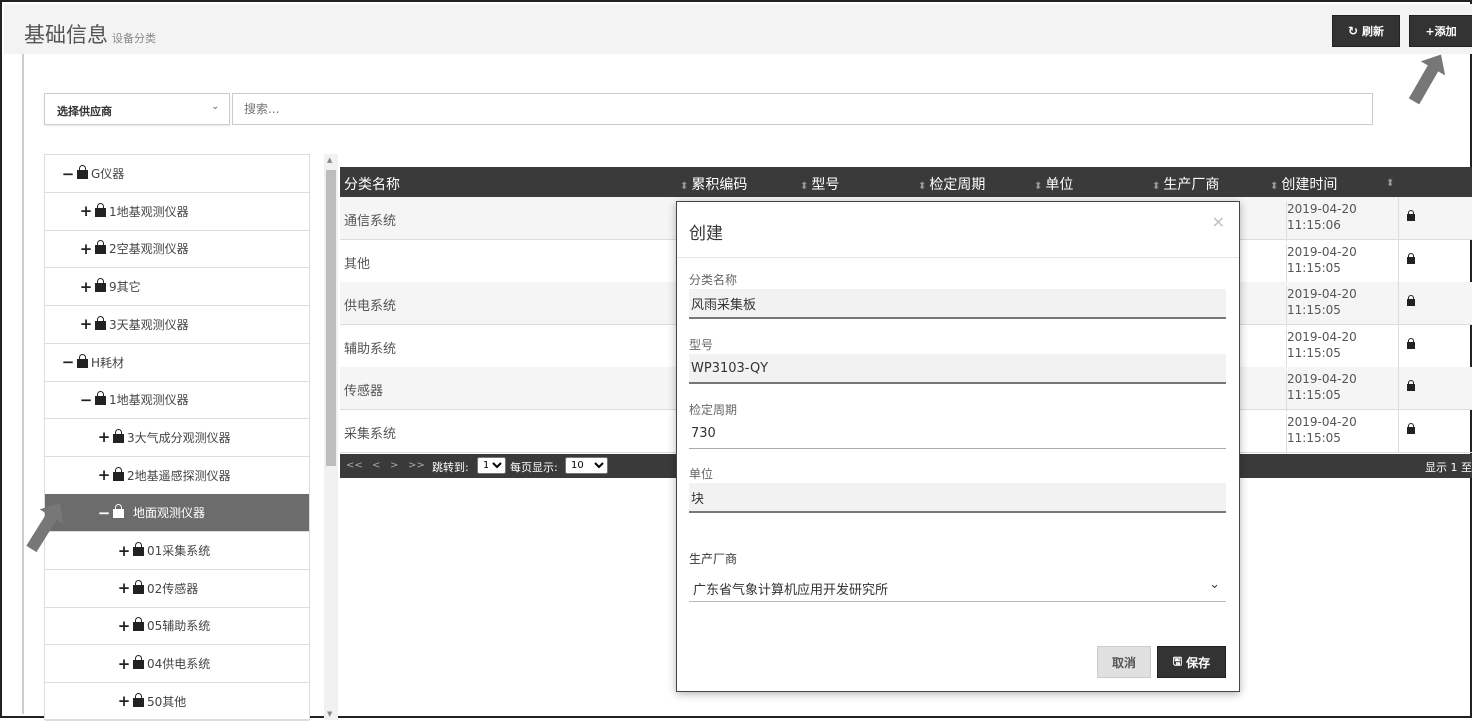 The width and height of the screenshot is (1472, 721). What do you see at coordinates (370, 434) in the screenshot?
I see `row-name: 采集系统` at bounding box center [370, 434].